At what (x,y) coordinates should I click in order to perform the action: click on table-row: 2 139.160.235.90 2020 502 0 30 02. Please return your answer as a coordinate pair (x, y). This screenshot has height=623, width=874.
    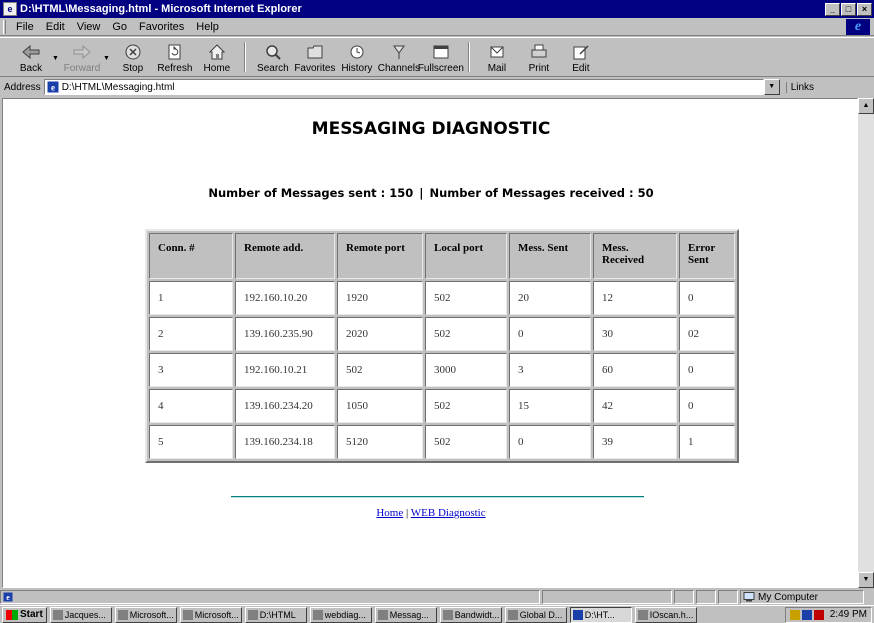
    Looking at the image, I should click on (442, 334).